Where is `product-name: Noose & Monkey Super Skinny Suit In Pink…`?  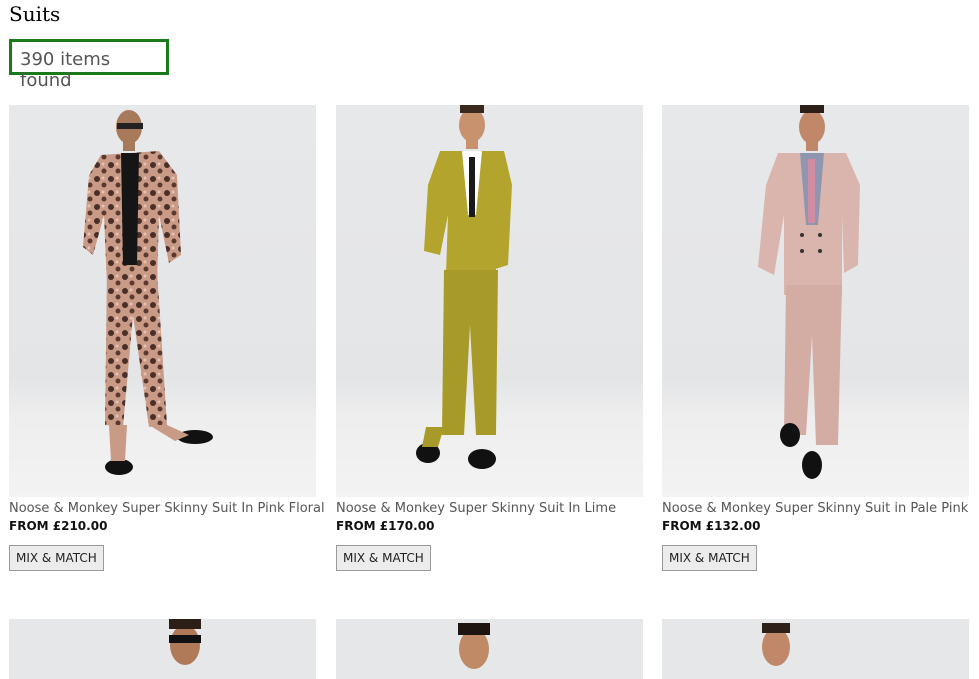 product-name: Noose & Monkey Super Skinny Suit In Pink… is located at coordinates (167, 508).